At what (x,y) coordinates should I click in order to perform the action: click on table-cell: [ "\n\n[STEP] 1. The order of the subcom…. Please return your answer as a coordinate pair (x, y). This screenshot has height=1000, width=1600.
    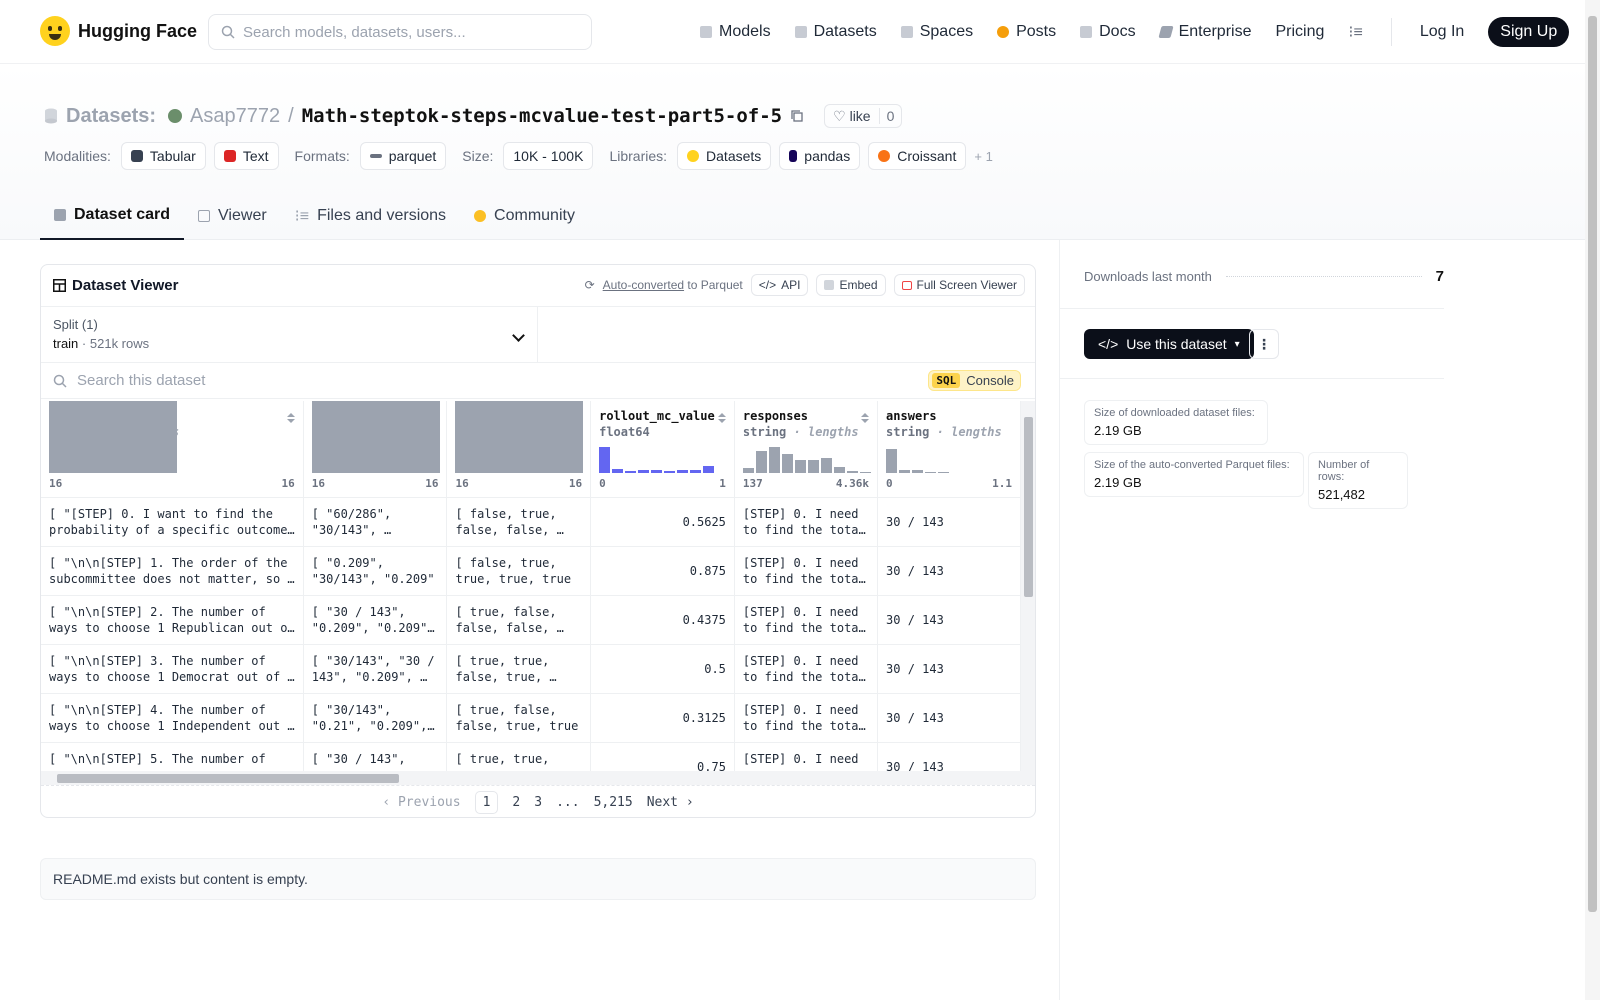
    Looking at the image, I should click on (172, 571).